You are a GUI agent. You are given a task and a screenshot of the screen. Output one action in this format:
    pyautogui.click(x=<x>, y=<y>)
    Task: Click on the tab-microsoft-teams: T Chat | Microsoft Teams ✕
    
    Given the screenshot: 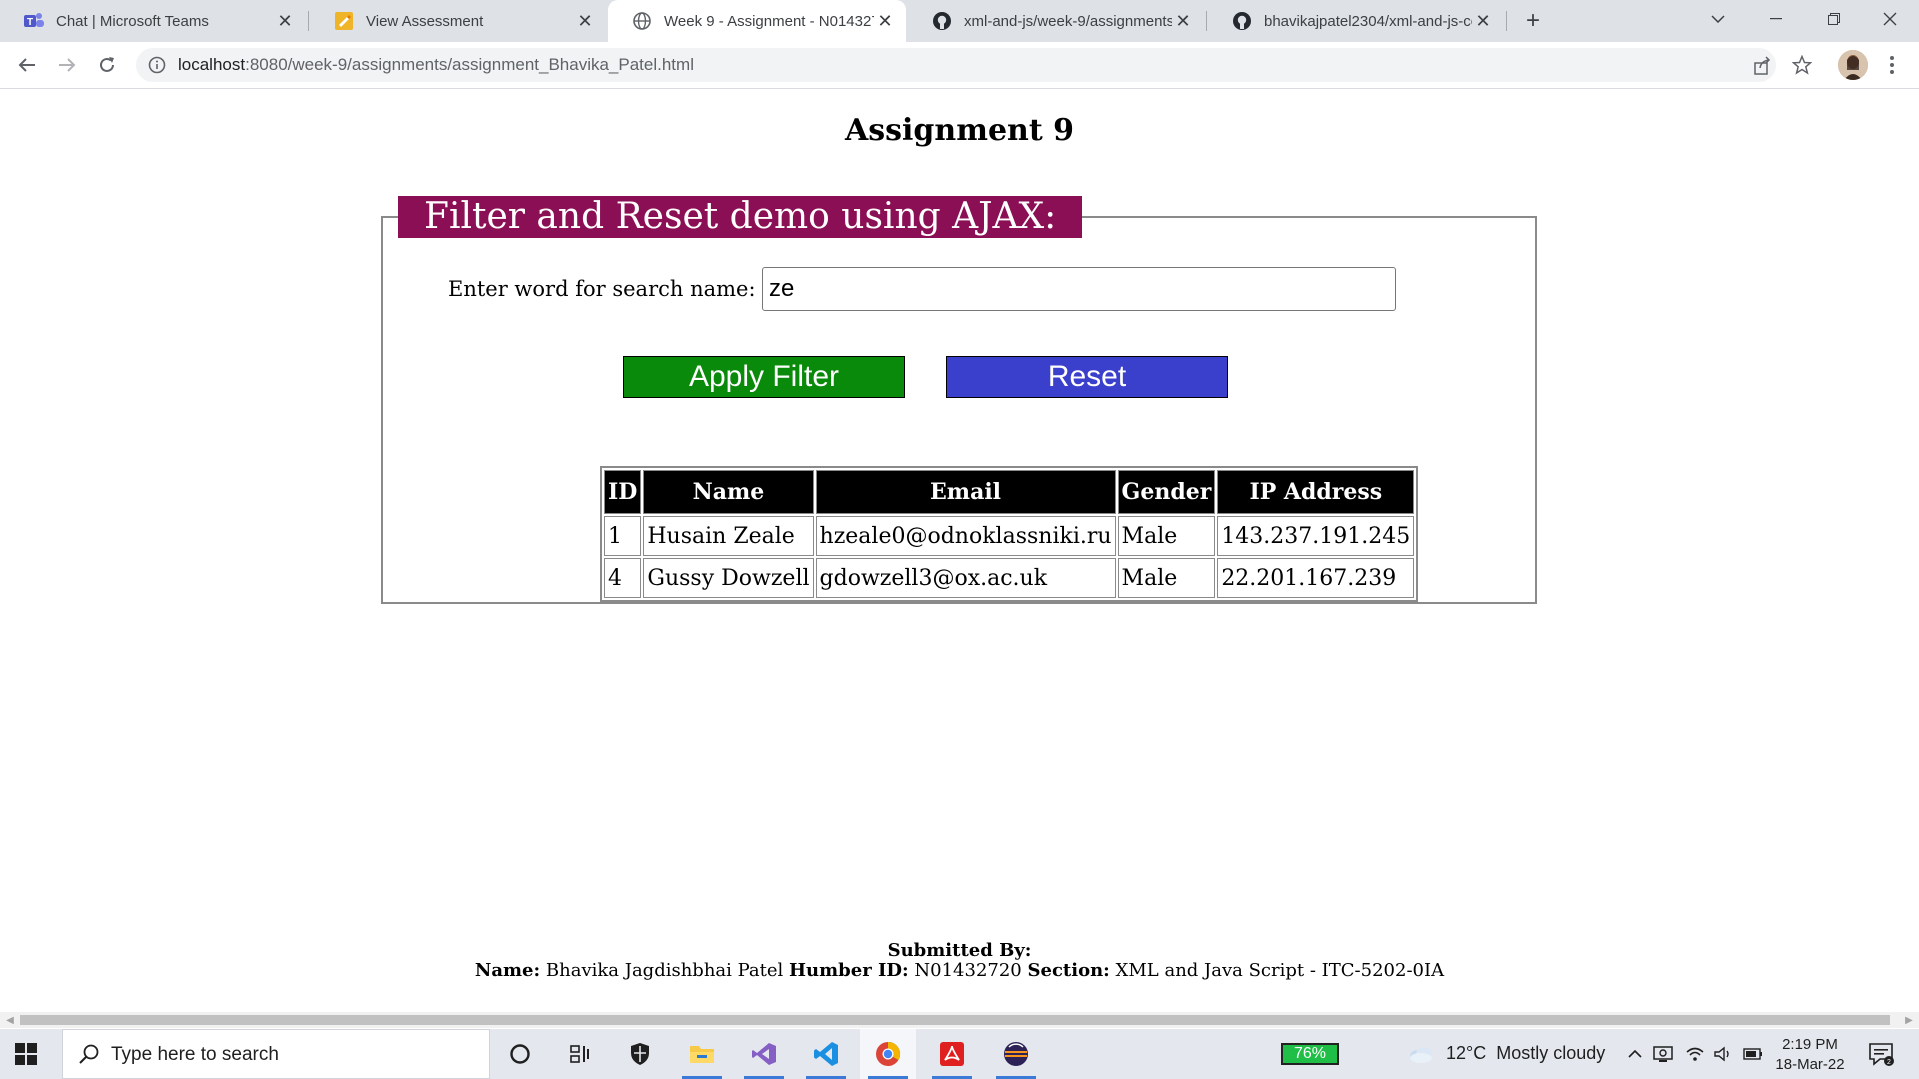 What is the action you would take?
    pyautogui.click(x=153, y=21)
    